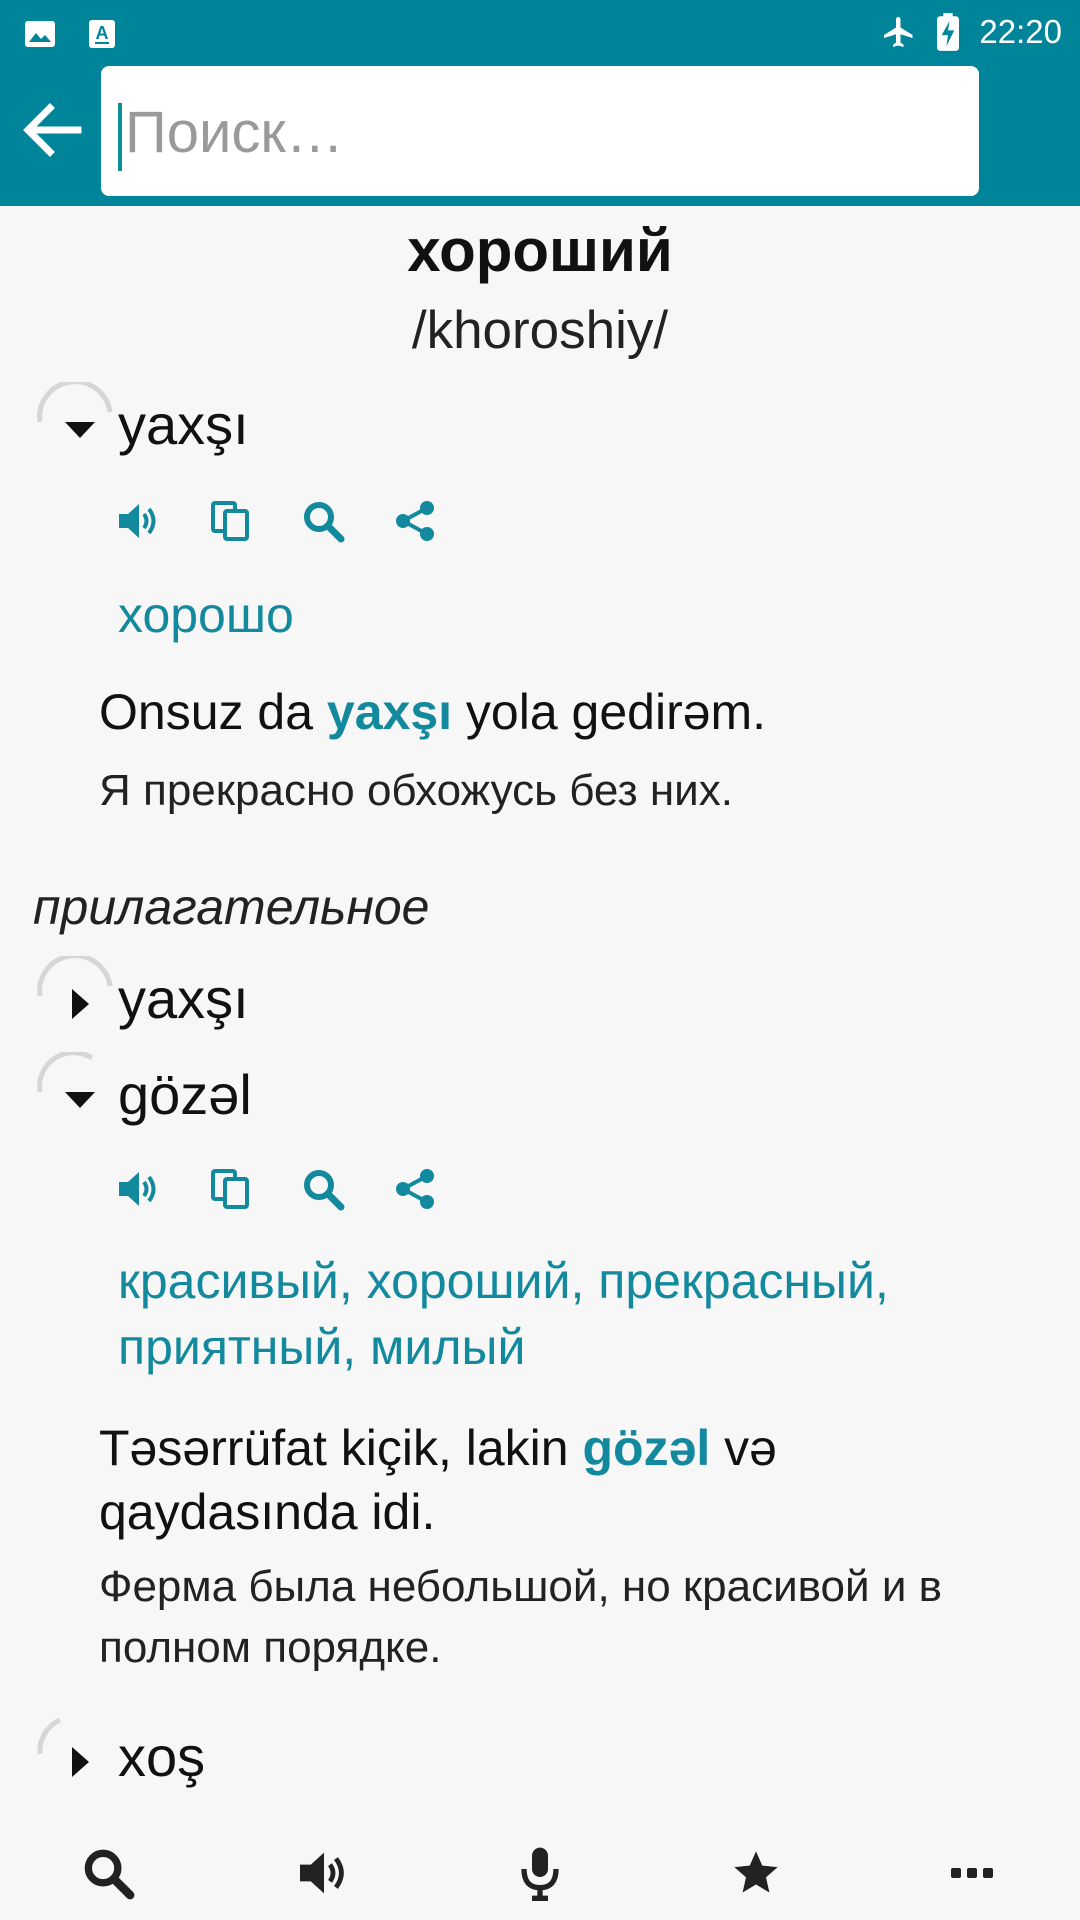 The height and width of the screenshot is (1920, 1080). I want to click on entry-item-yaxsi-2: yaxşı, so click(232, 997).